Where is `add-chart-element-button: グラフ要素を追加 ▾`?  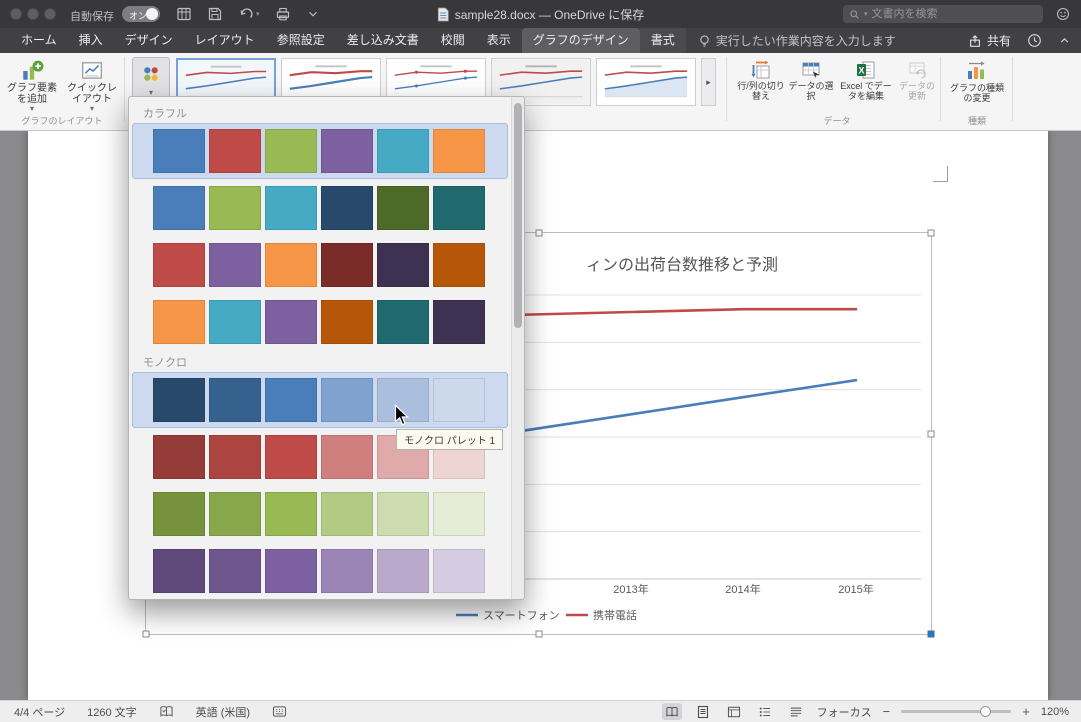 add-chart-element-button: グラフ要素を追加 ▾ is located at coordinates (32, 85).